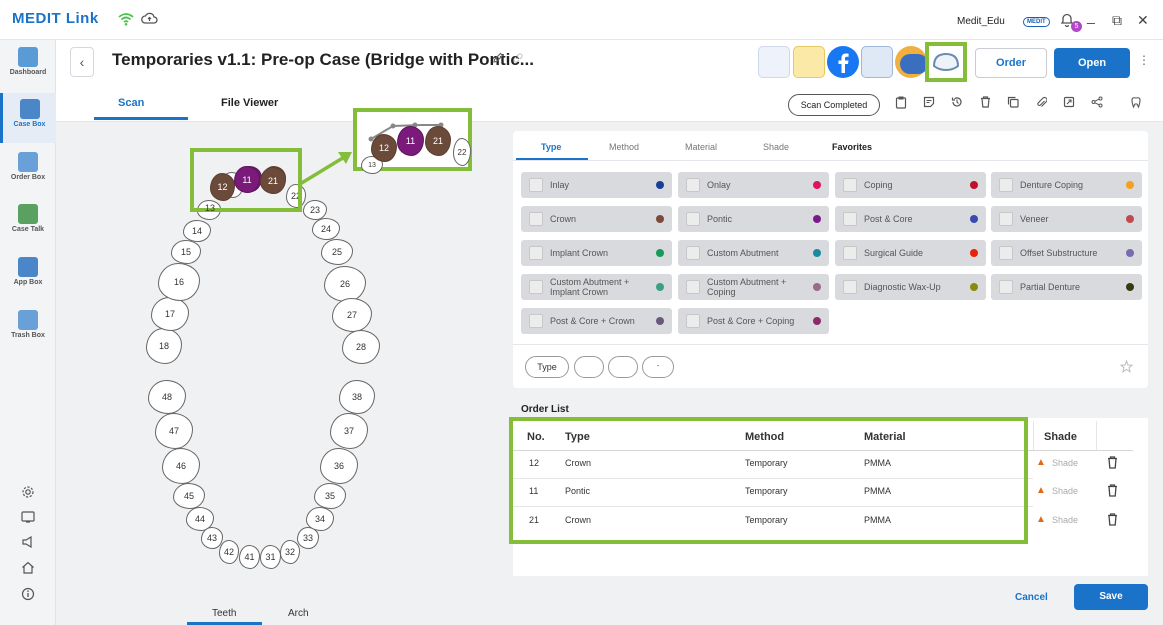  Describe the element at coordinates (624, 147) in the screenshot. I see `tab-method: Method` at that location.